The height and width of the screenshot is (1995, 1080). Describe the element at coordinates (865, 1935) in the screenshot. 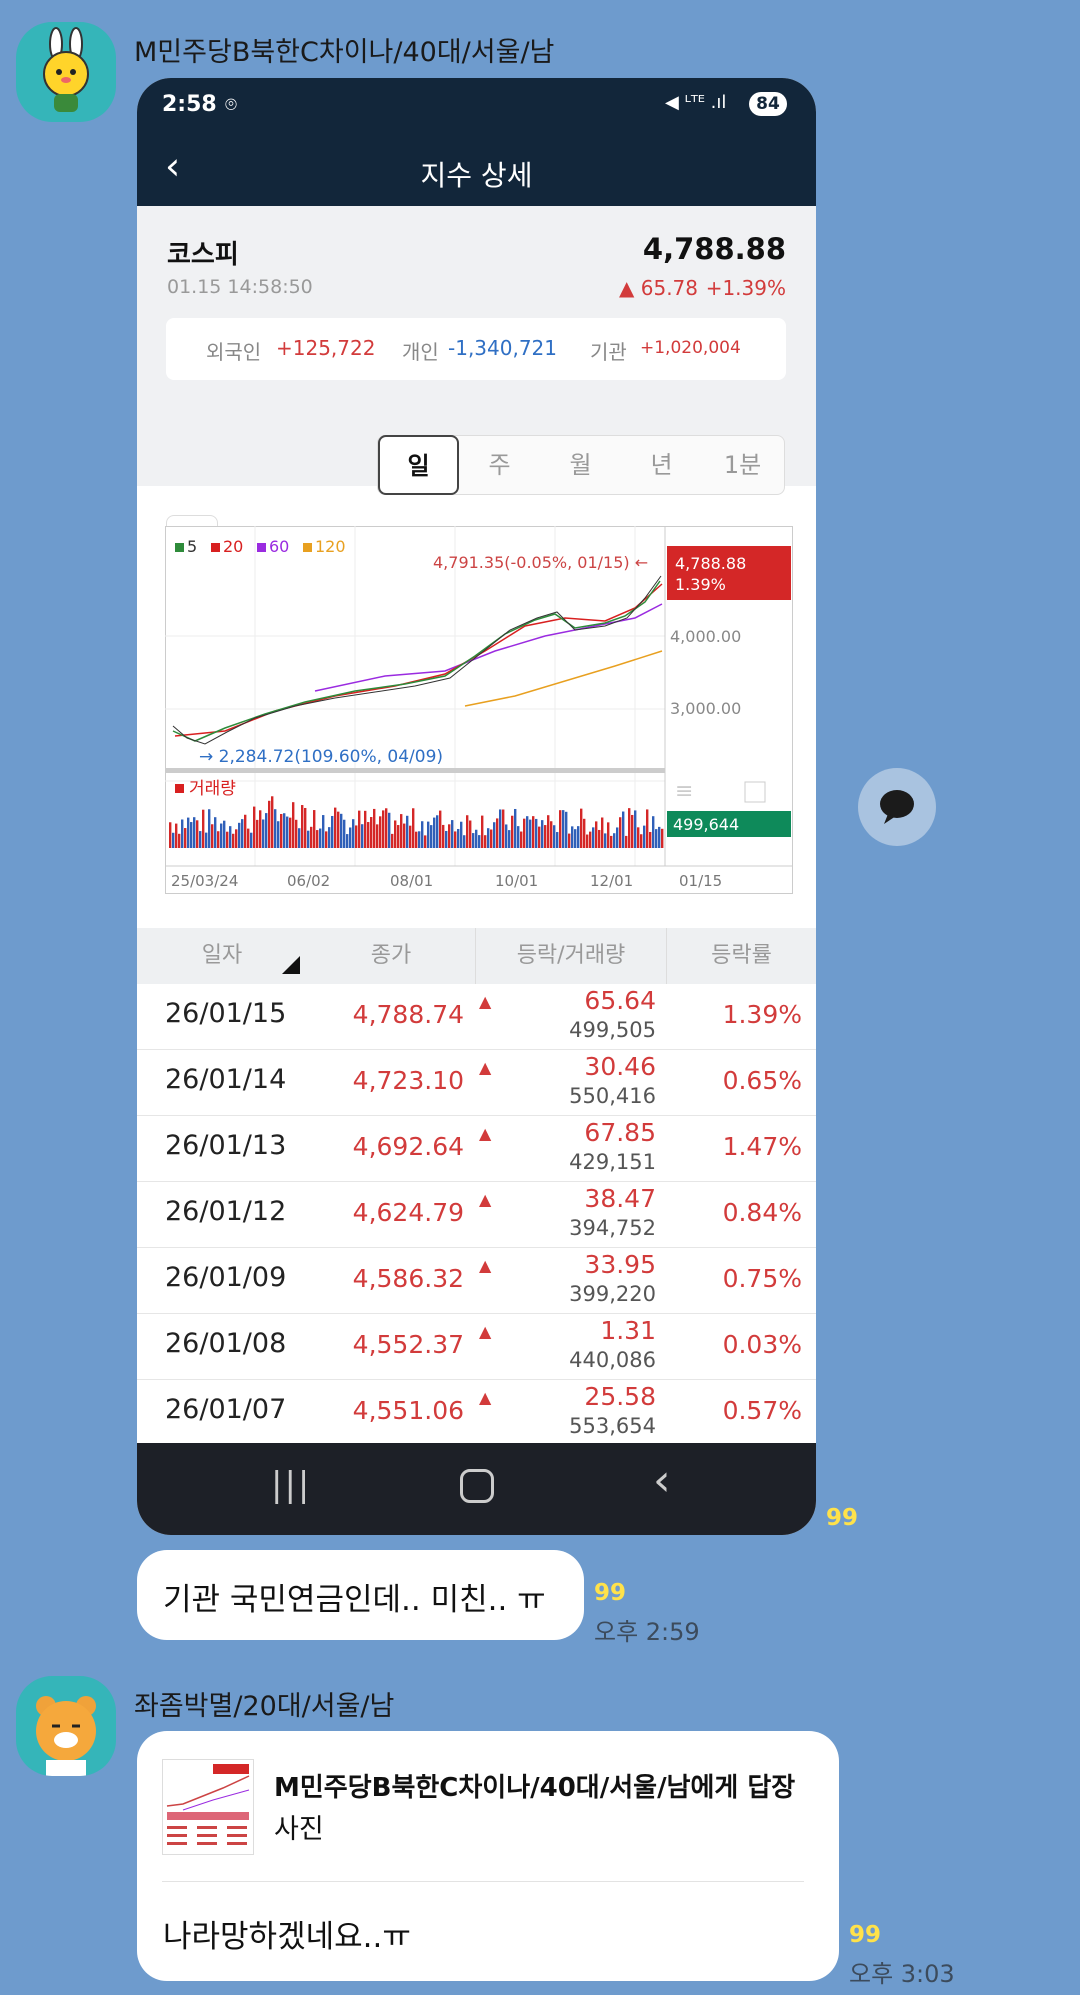

I see `unread-count: 99` at that location.